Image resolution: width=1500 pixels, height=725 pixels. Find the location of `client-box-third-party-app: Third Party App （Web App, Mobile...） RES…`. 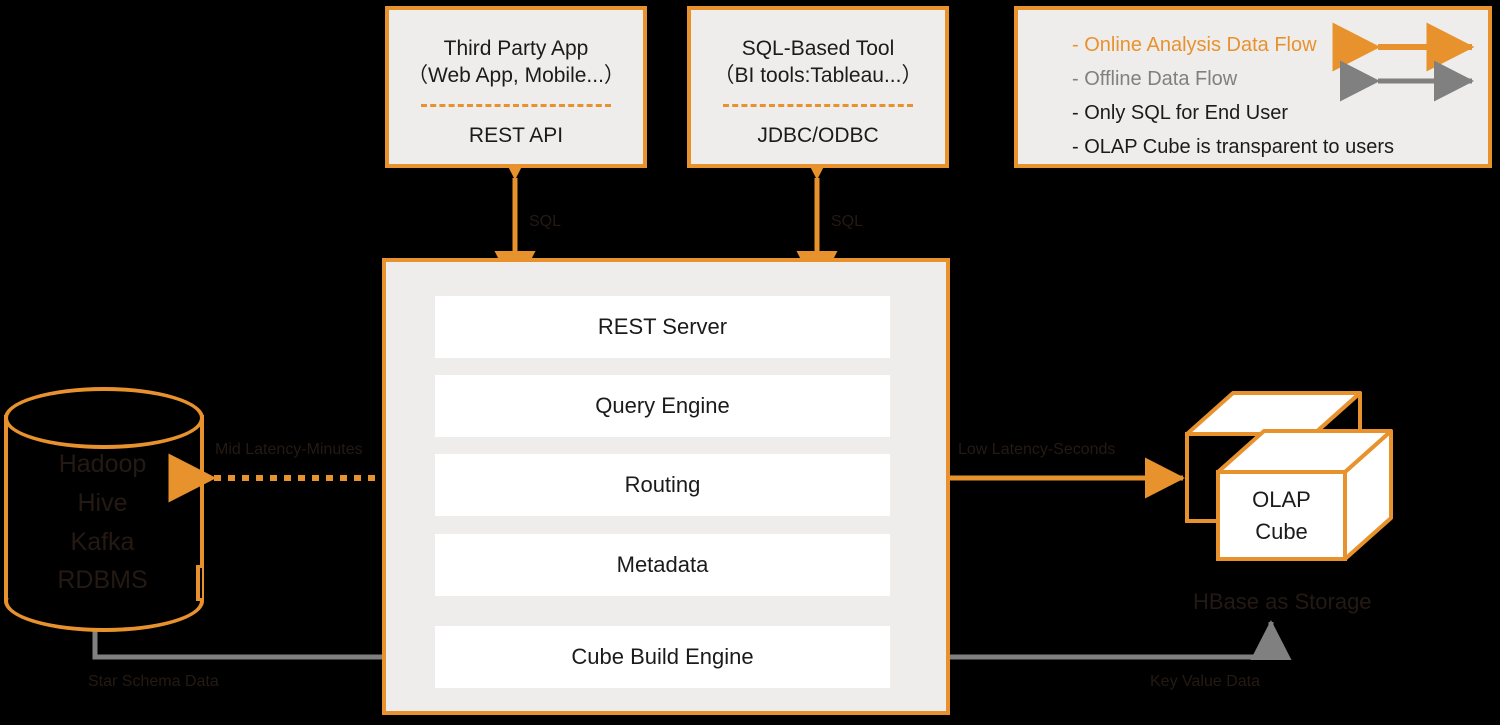

client-box-third-party-app: Third Party App （Web App, Mobile...） RES… is located at coordinates (516, 87).